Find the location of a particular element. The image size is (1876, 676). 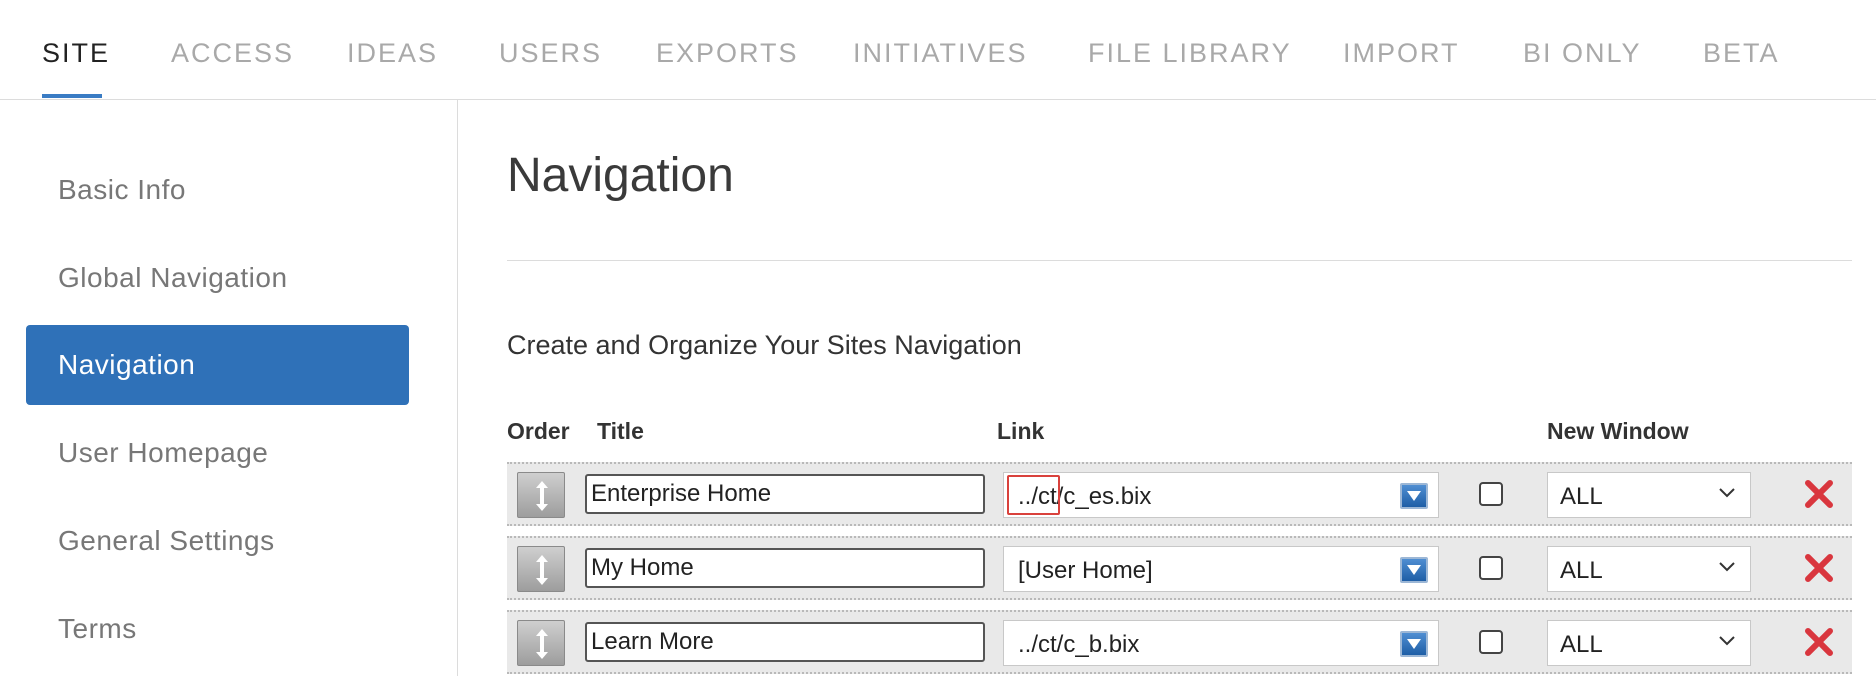

tab-users: USERS is located at coordinates (550, 53).